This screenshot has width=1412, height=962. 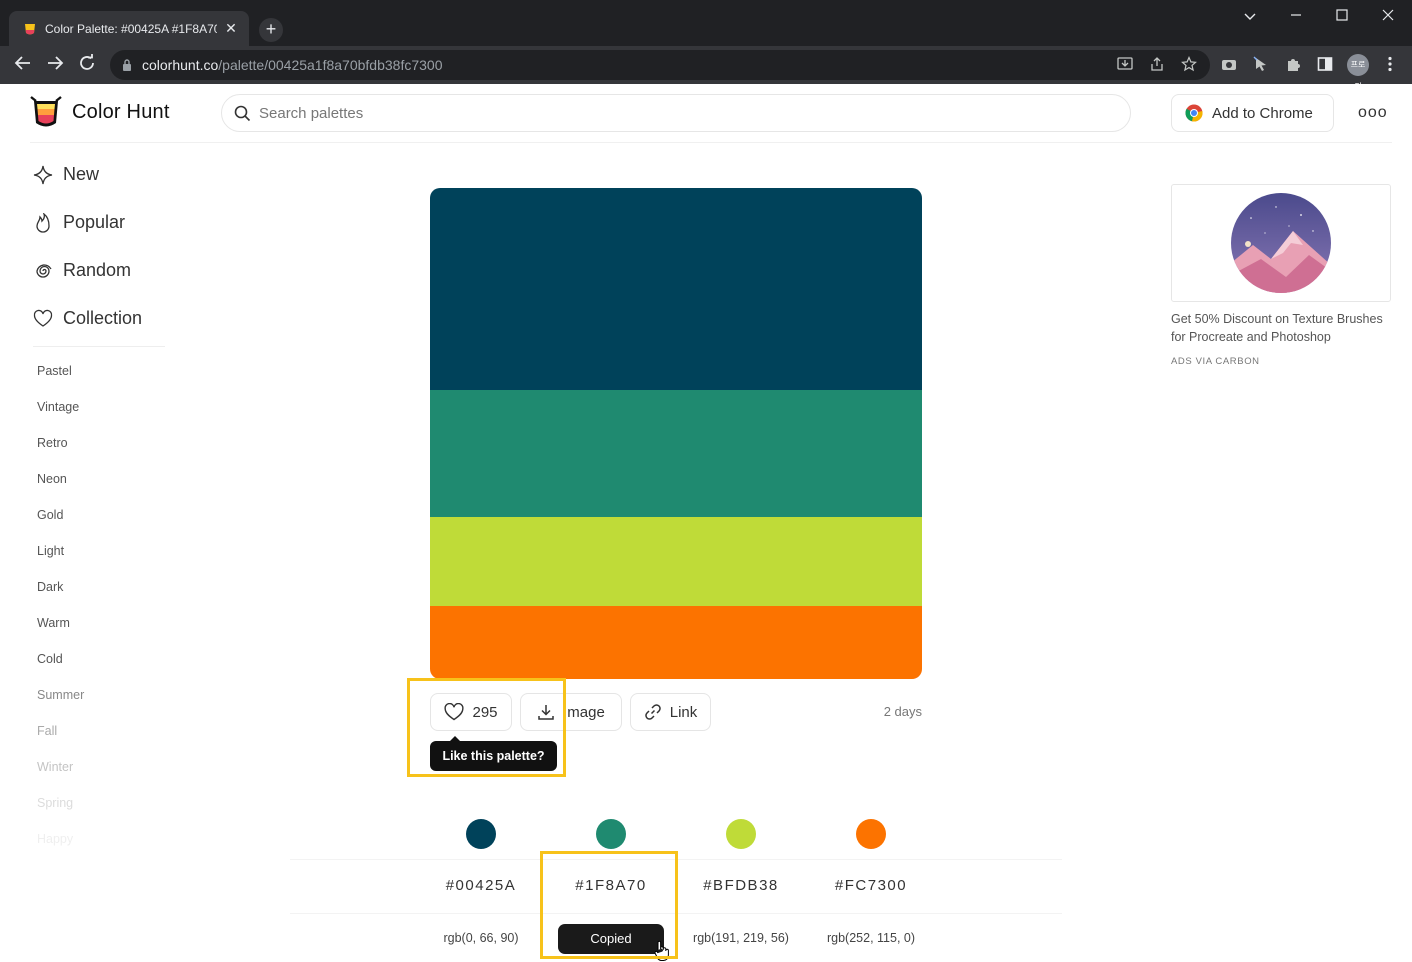 What do you see at coordinates (43, 318) in the screenshot?
I see `heart-icon` at bounding box center [43, 318].